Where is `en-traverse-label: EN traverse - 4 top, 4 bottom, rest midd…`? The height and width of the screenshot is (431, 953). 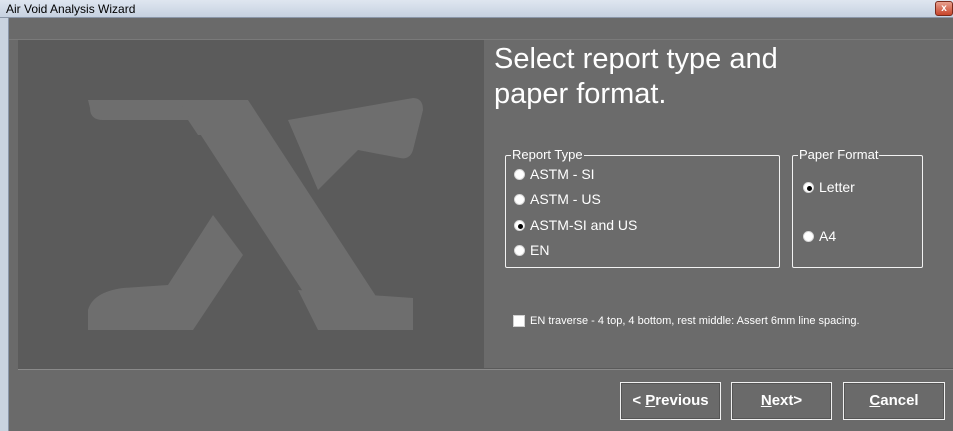
en-traverse-label: EN traverse - 4 top, 4 bottom, rest midd… is located at coordinates (695, 321).